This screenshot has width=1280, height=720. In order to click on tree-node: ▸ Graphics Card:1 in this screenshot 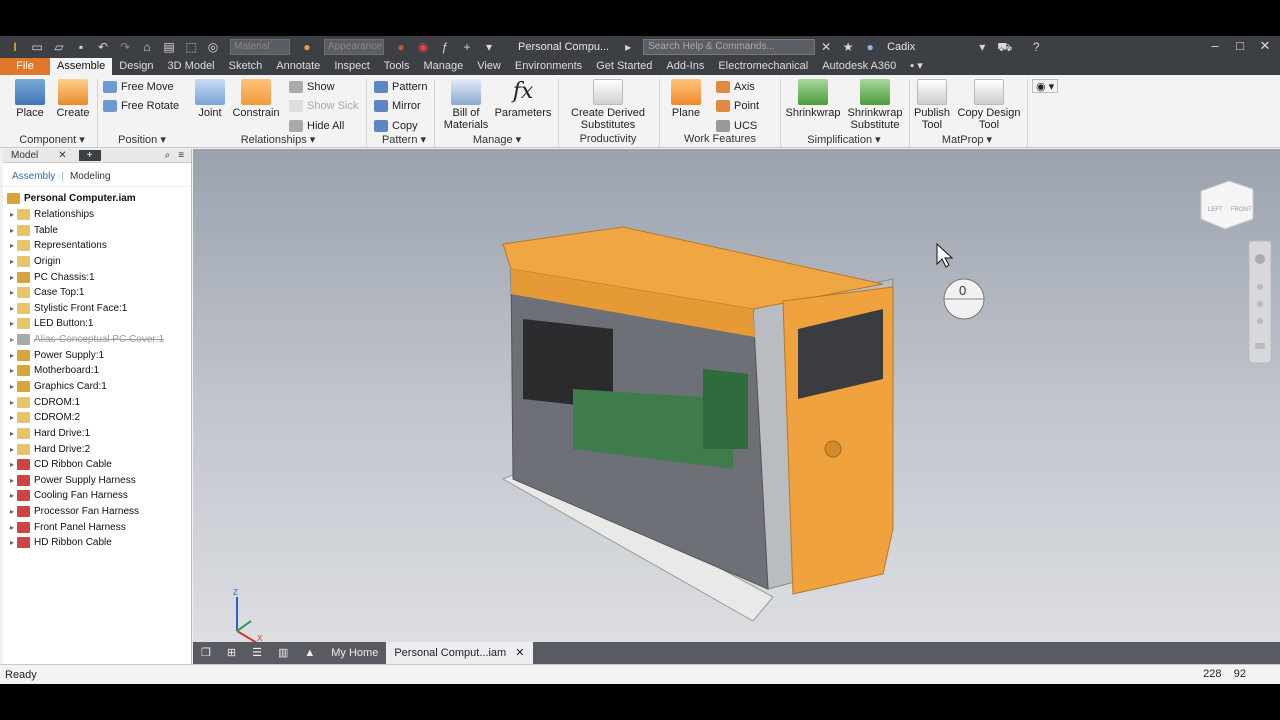, I will do `click(97, 387)`.